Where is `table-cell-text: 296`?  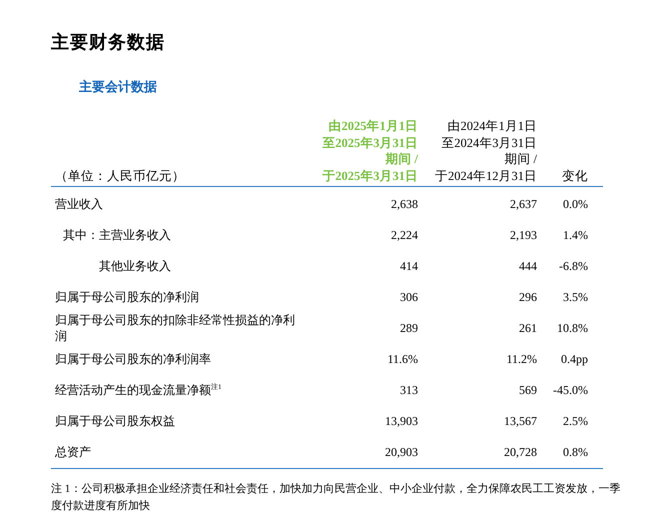 table-cell-text: 296 is located at coordinates (527, 297).